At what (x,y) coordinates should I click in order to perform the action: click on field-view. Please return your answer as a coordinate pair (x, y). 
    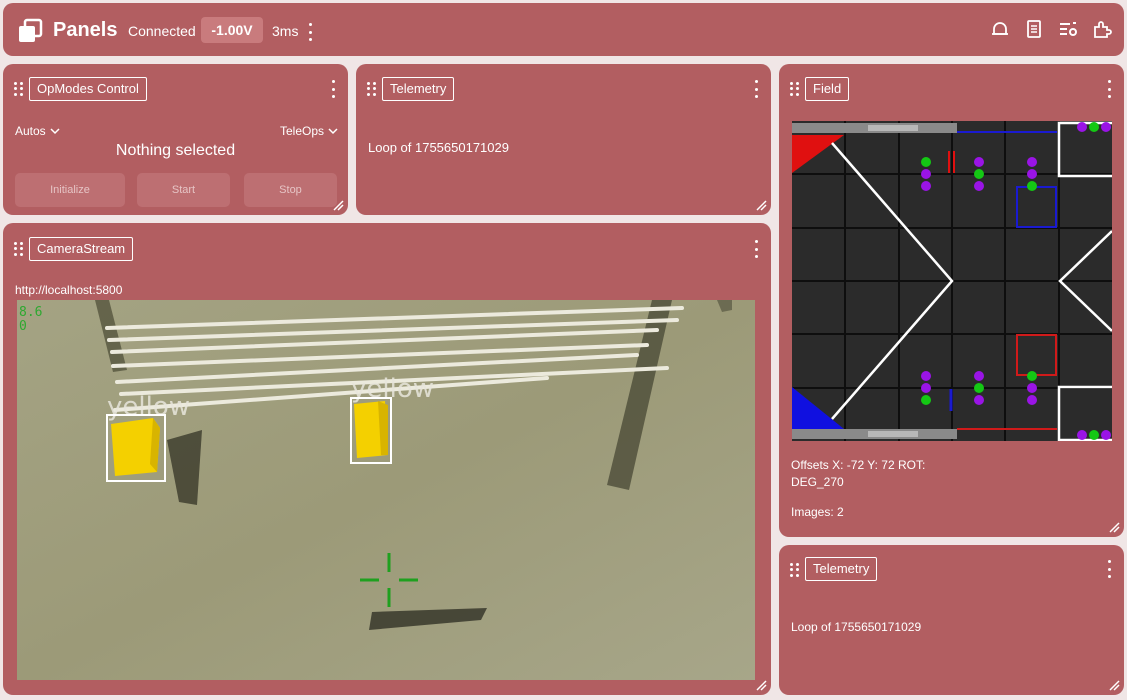
    Looking at the image, I should click on (952, 281).